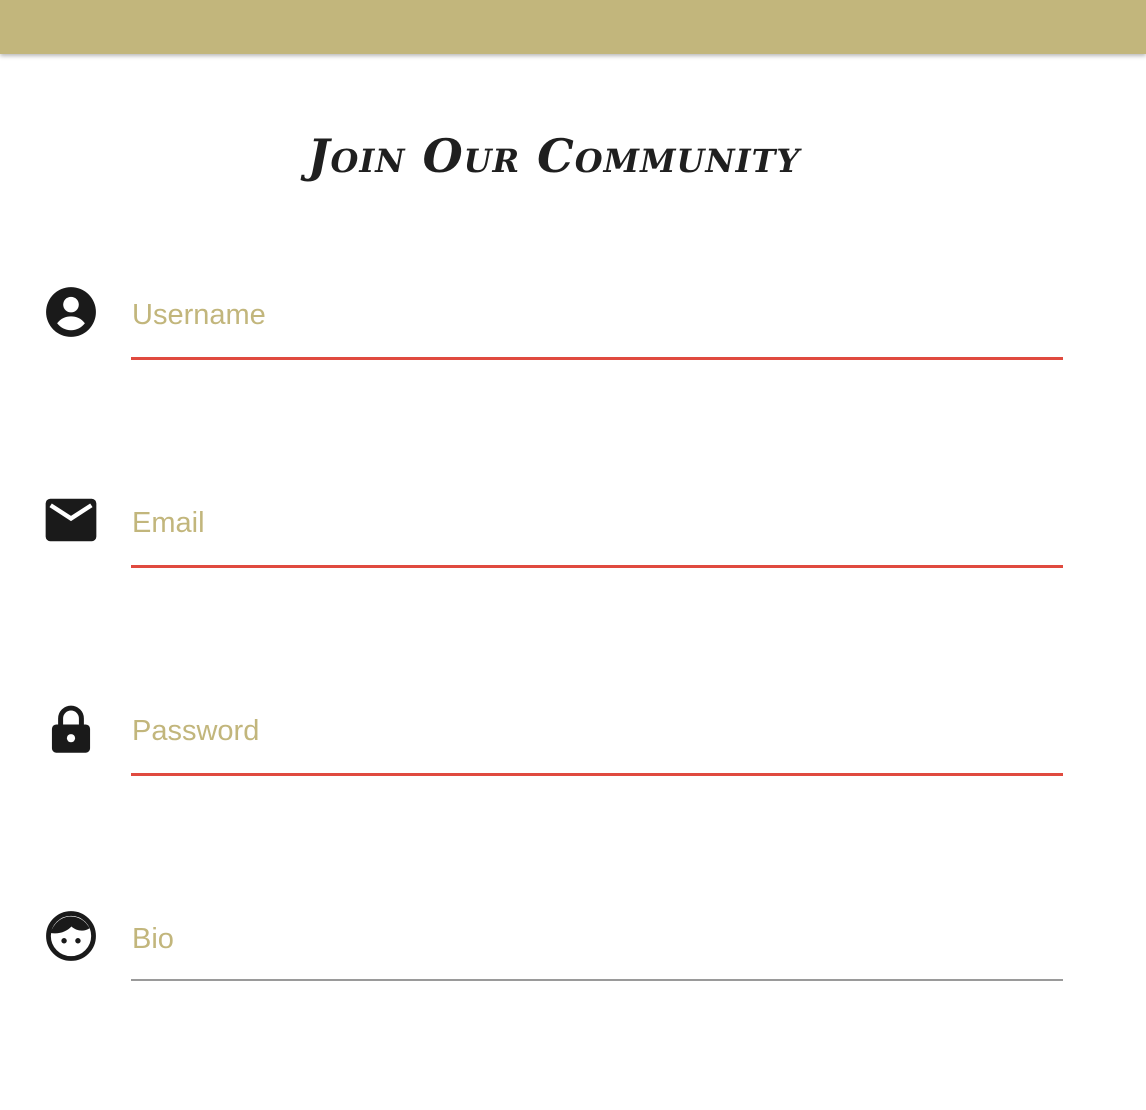  I want to click on page-title: Join Our Community, so click(554, 156).